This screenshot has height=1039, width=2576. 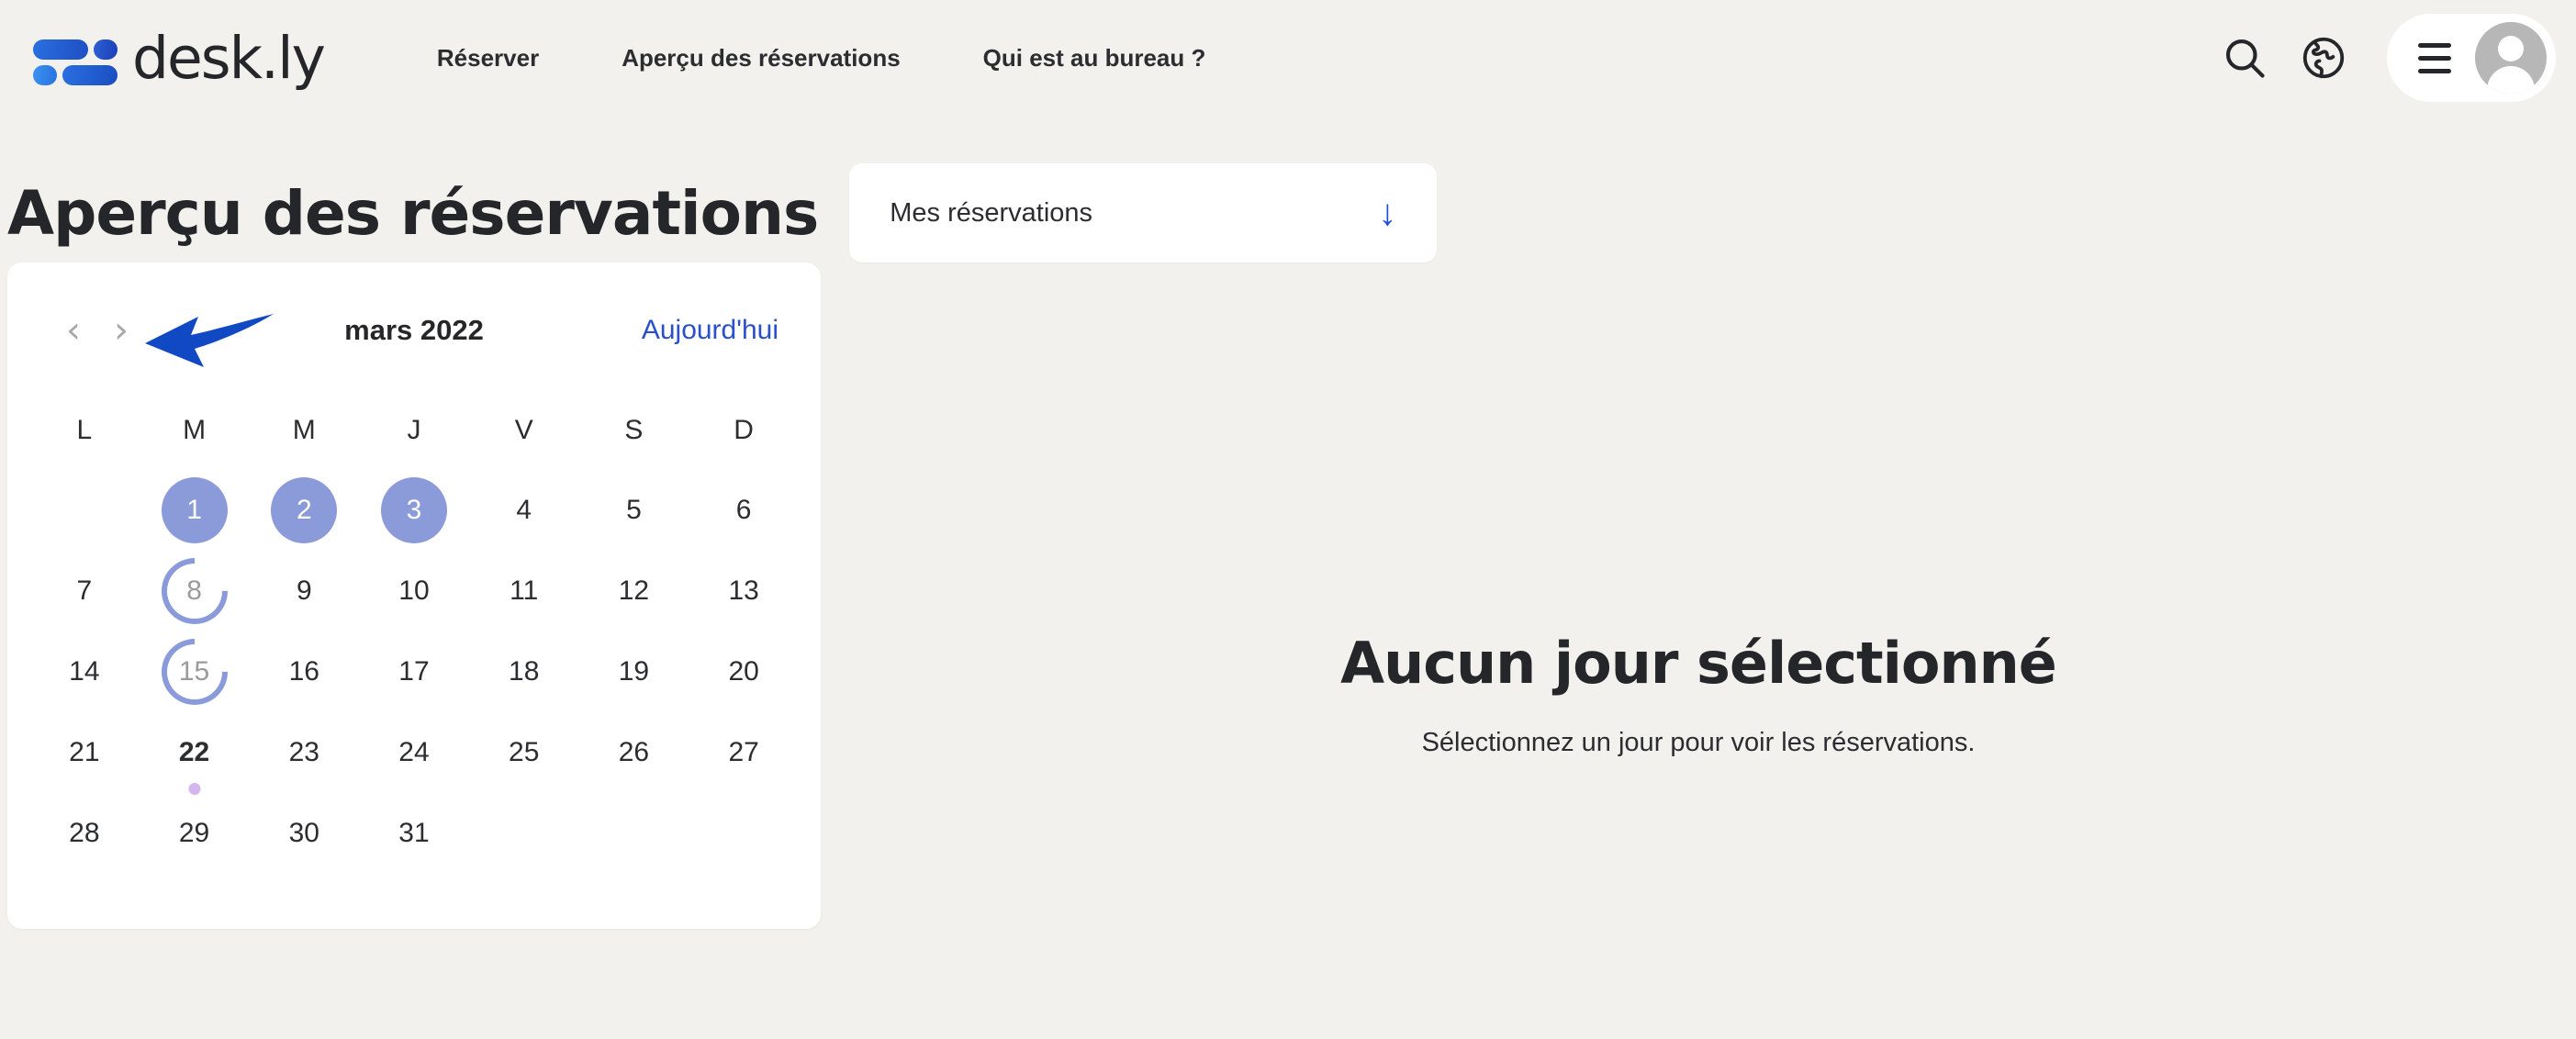 I want to click on calendar-day-11: 11, so click(x=524, y=591).